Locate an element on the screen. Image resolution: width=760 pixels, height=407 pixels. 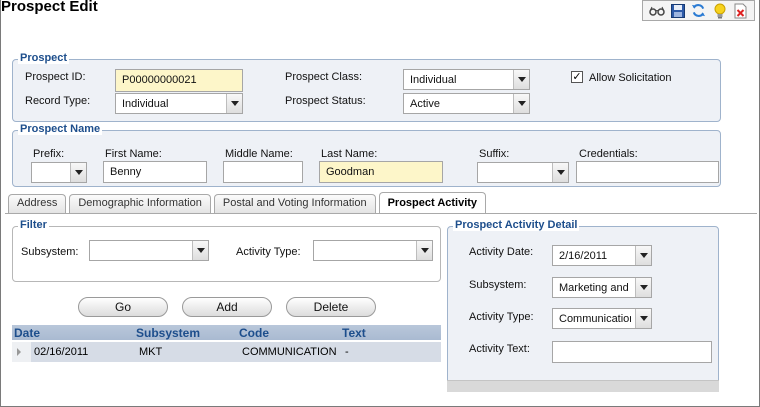
activity-detail-legend: Prospect Activity Detail is located at coordinates (516, 225).